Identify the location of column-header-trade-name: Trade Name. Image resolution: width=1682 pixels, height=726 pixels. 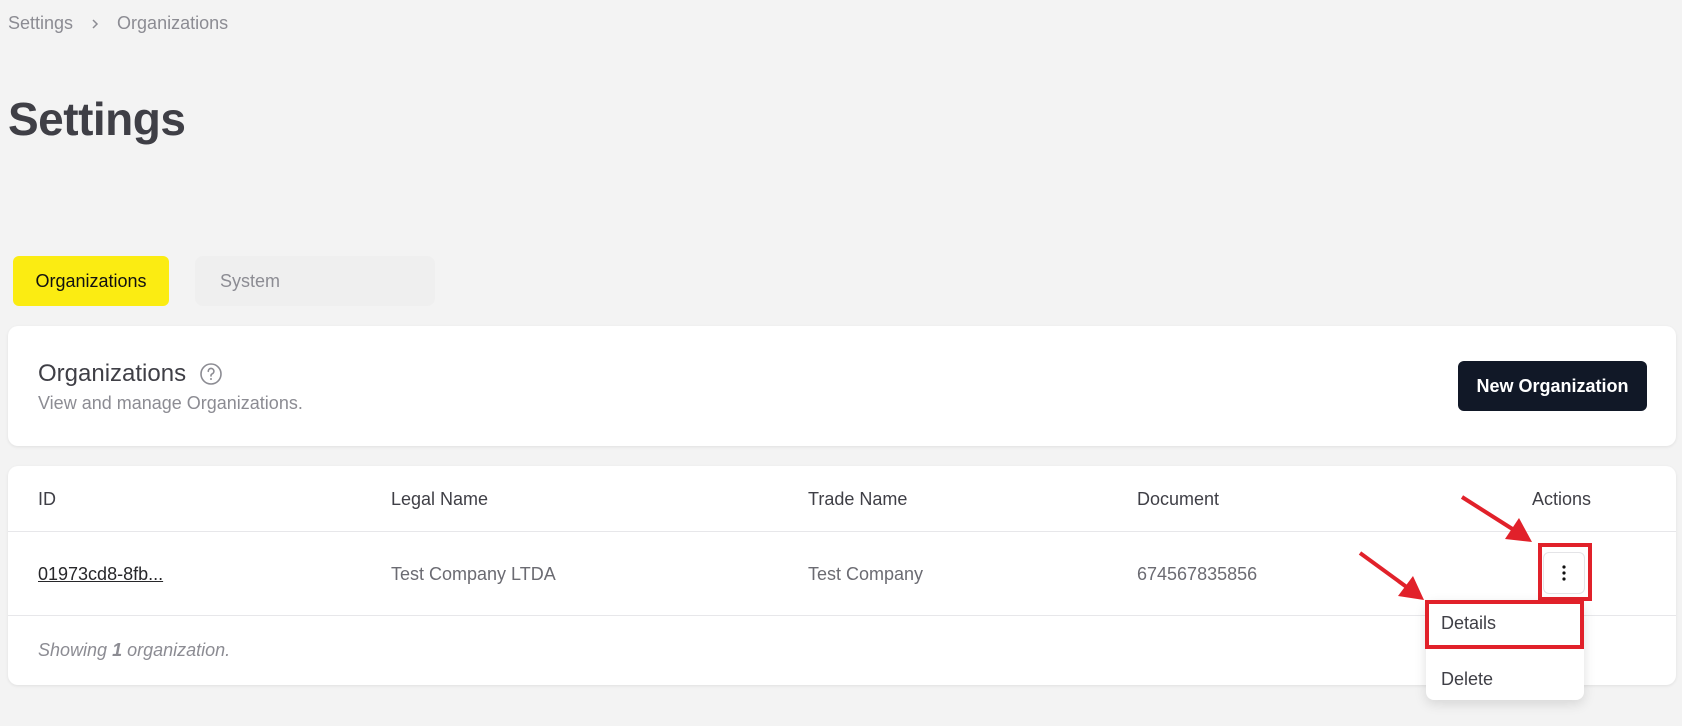
(858, 499).